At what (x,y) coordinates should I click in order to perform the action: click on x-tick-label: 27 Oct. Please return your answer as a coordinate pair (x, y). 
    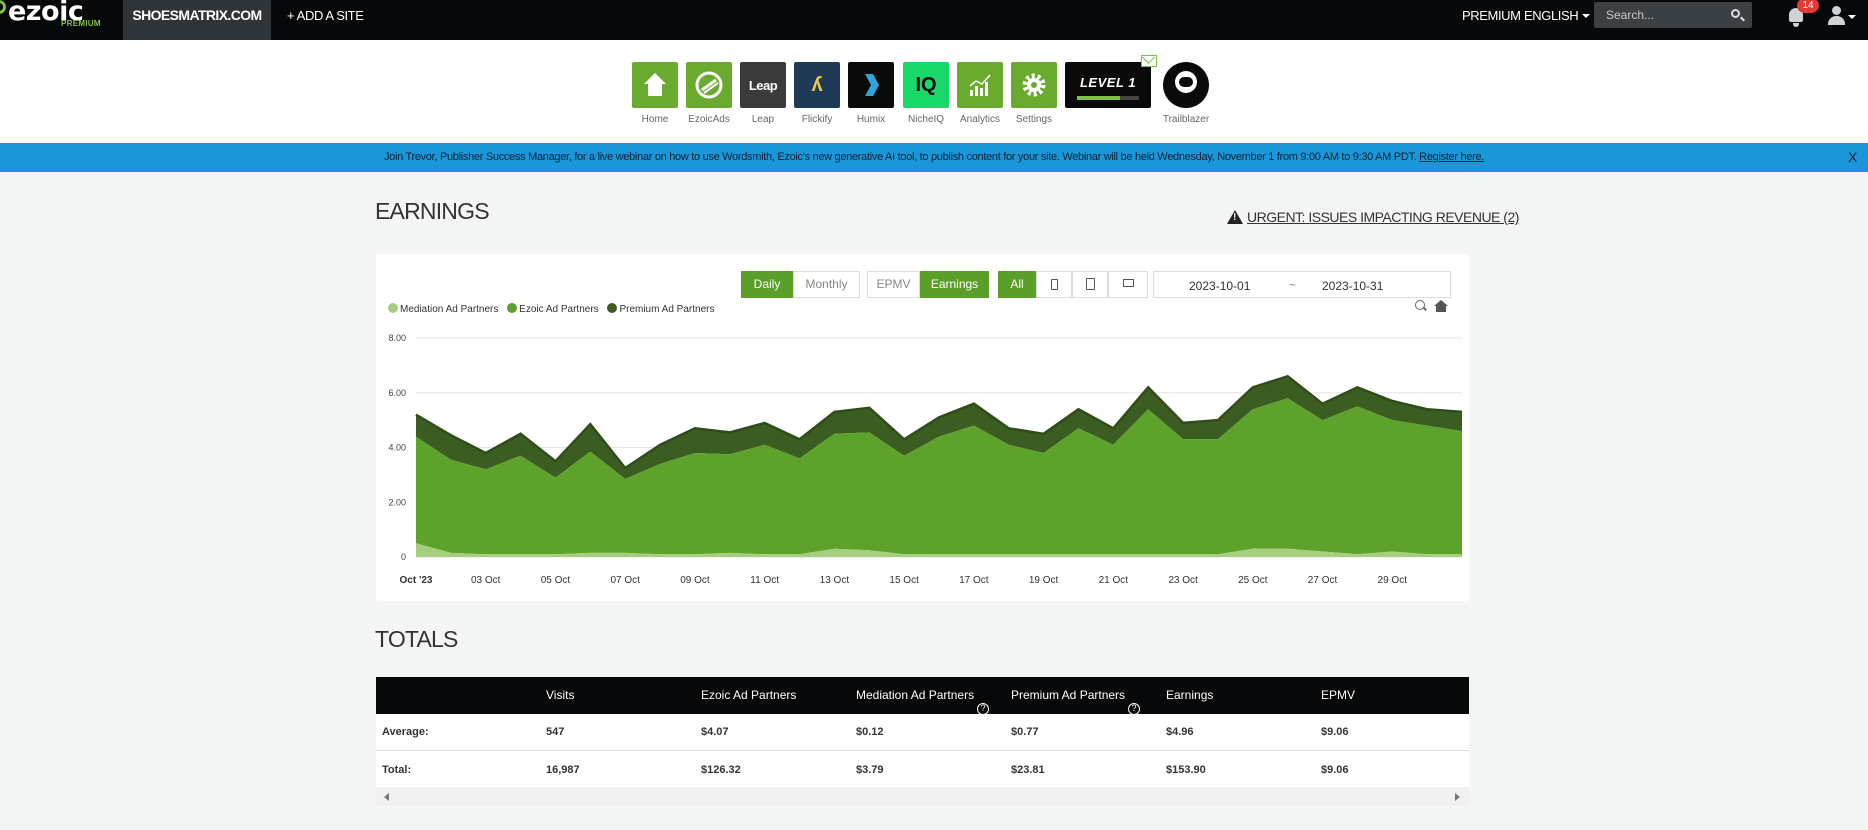
    Looking at the image, I should click on (1323, 580).